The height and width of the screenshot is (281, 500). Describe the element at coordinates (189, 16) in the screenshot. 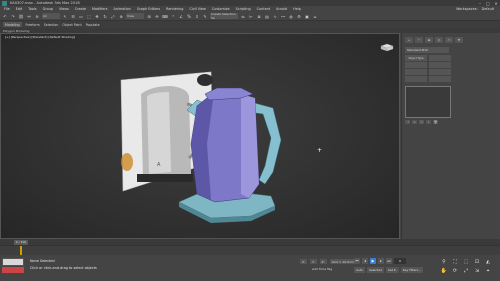

I see `percent-snap-icon: %` at that location.